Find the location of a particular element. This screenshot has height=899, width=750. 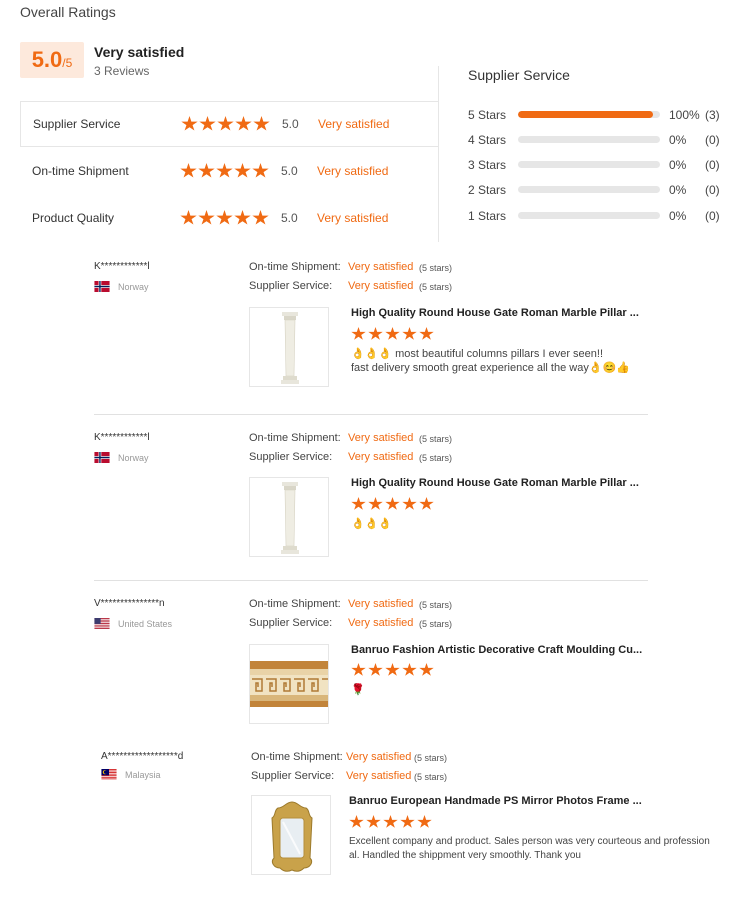

overall-score: 5.0 is located at coordinates (47, 59).